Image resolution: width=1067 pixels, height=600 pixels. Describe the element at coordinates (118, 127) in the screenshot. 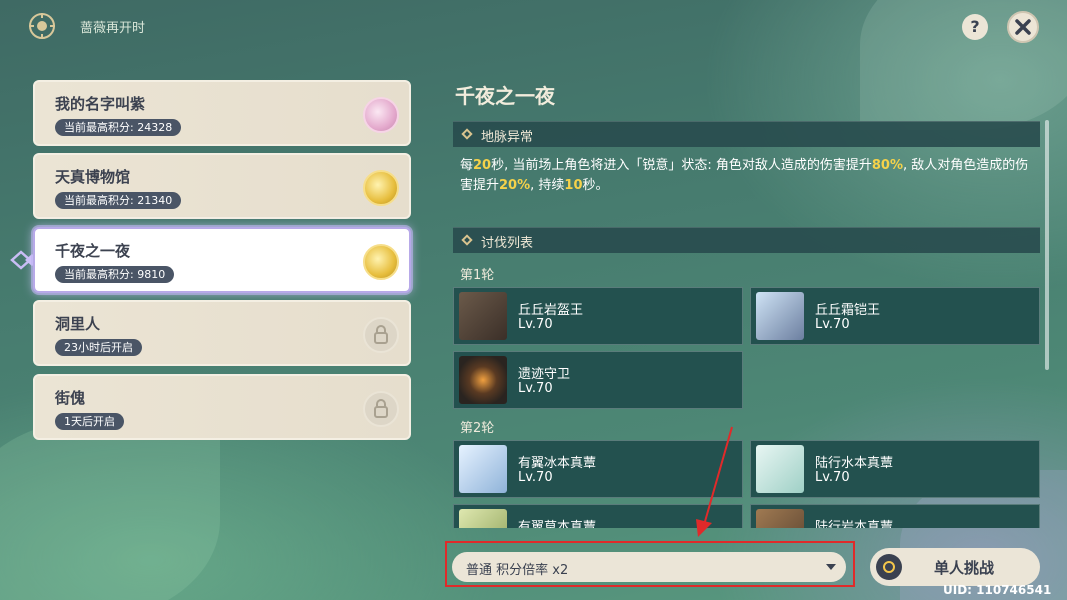

I see `stage-score-badge: 当前最高积分: 24328` at that location.